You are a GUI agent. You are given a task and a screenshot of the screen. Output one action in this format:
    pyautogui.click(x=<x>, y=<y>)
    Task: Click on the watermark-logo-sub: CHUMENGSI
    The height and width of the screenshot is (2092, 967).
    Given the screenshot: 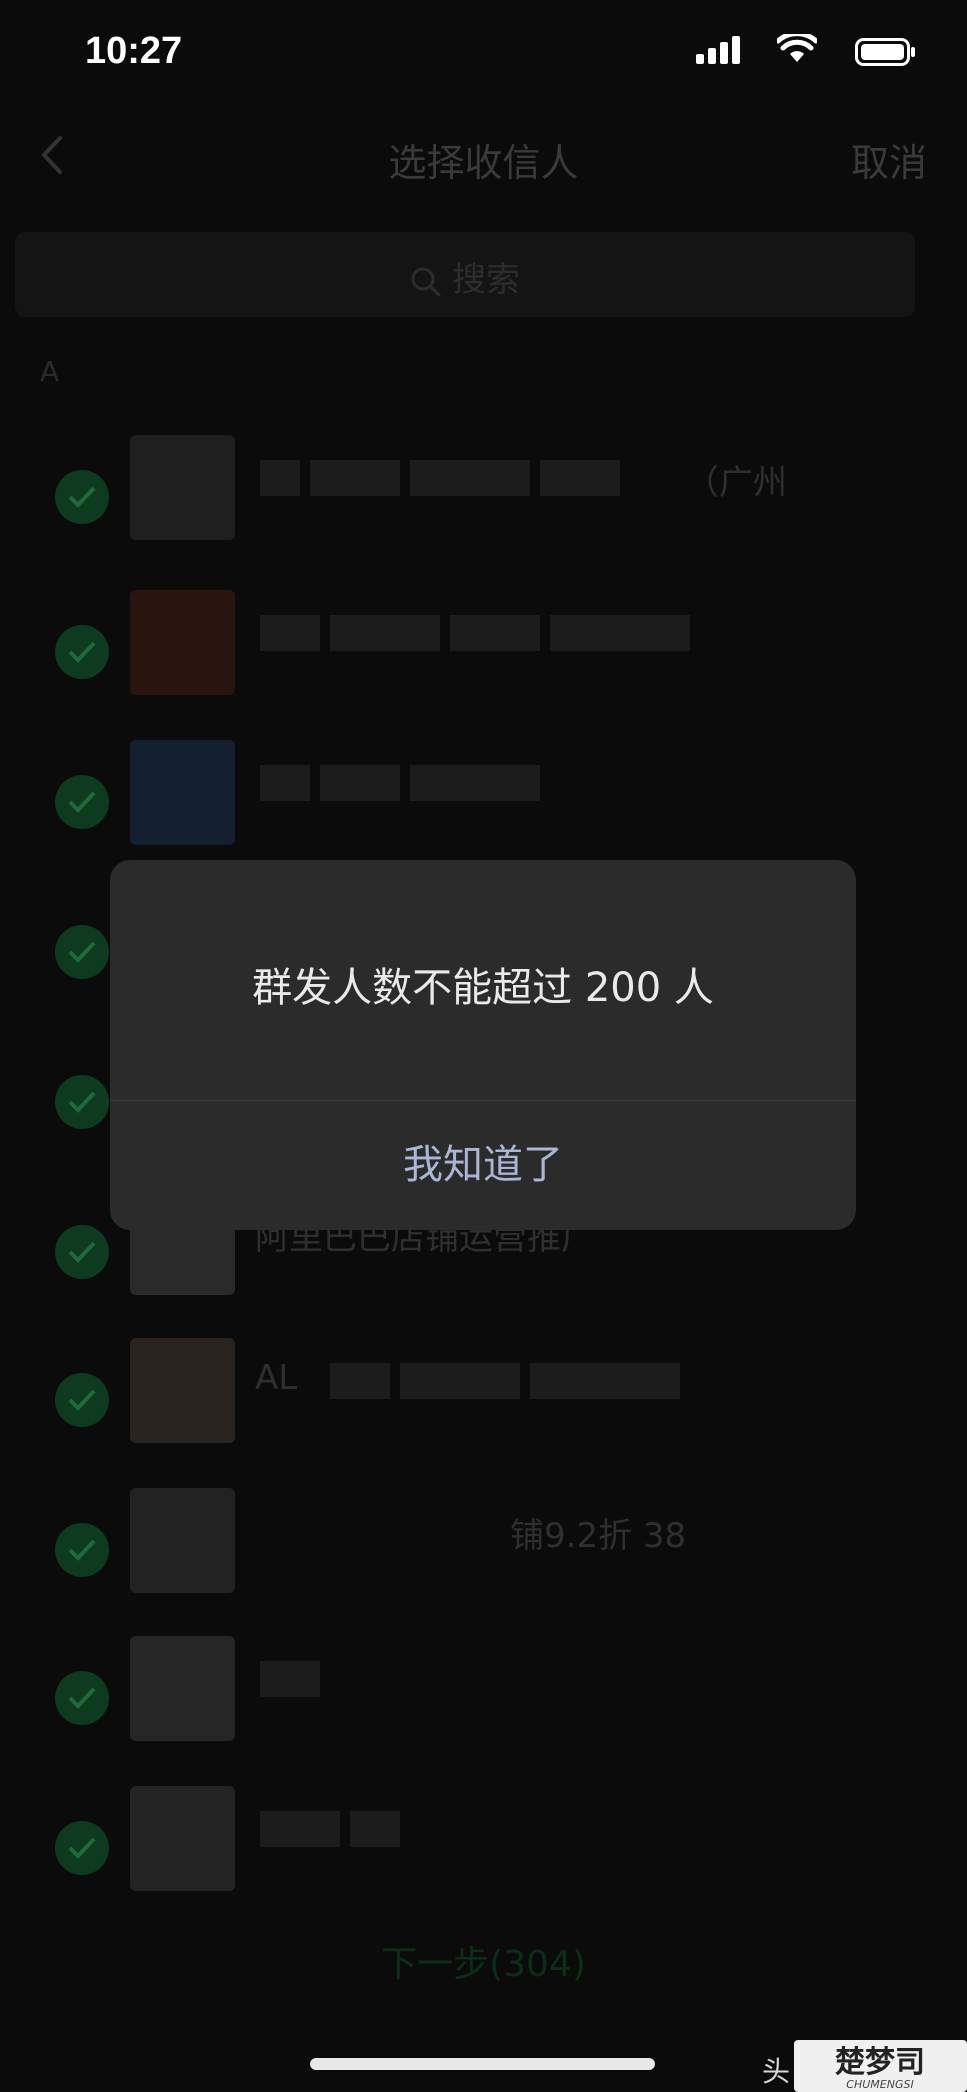 What is the action you would take?
    pyautogui.click(x=879, y=2084)
    